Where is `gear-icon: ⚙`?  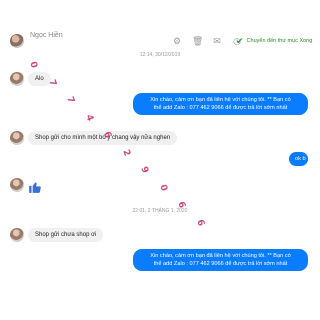 gear-icon: ⚙ is located at coordinates (177, 41).